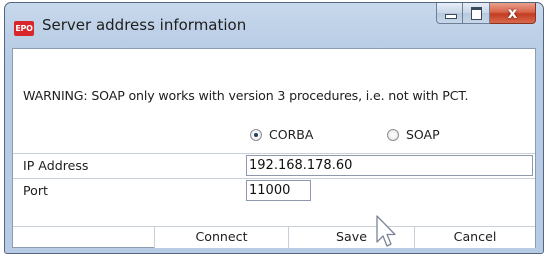 Image resolution: width=548 pixels, height=257 pixels. I want to click on radio-corba: CORBA, so click(281, 134).